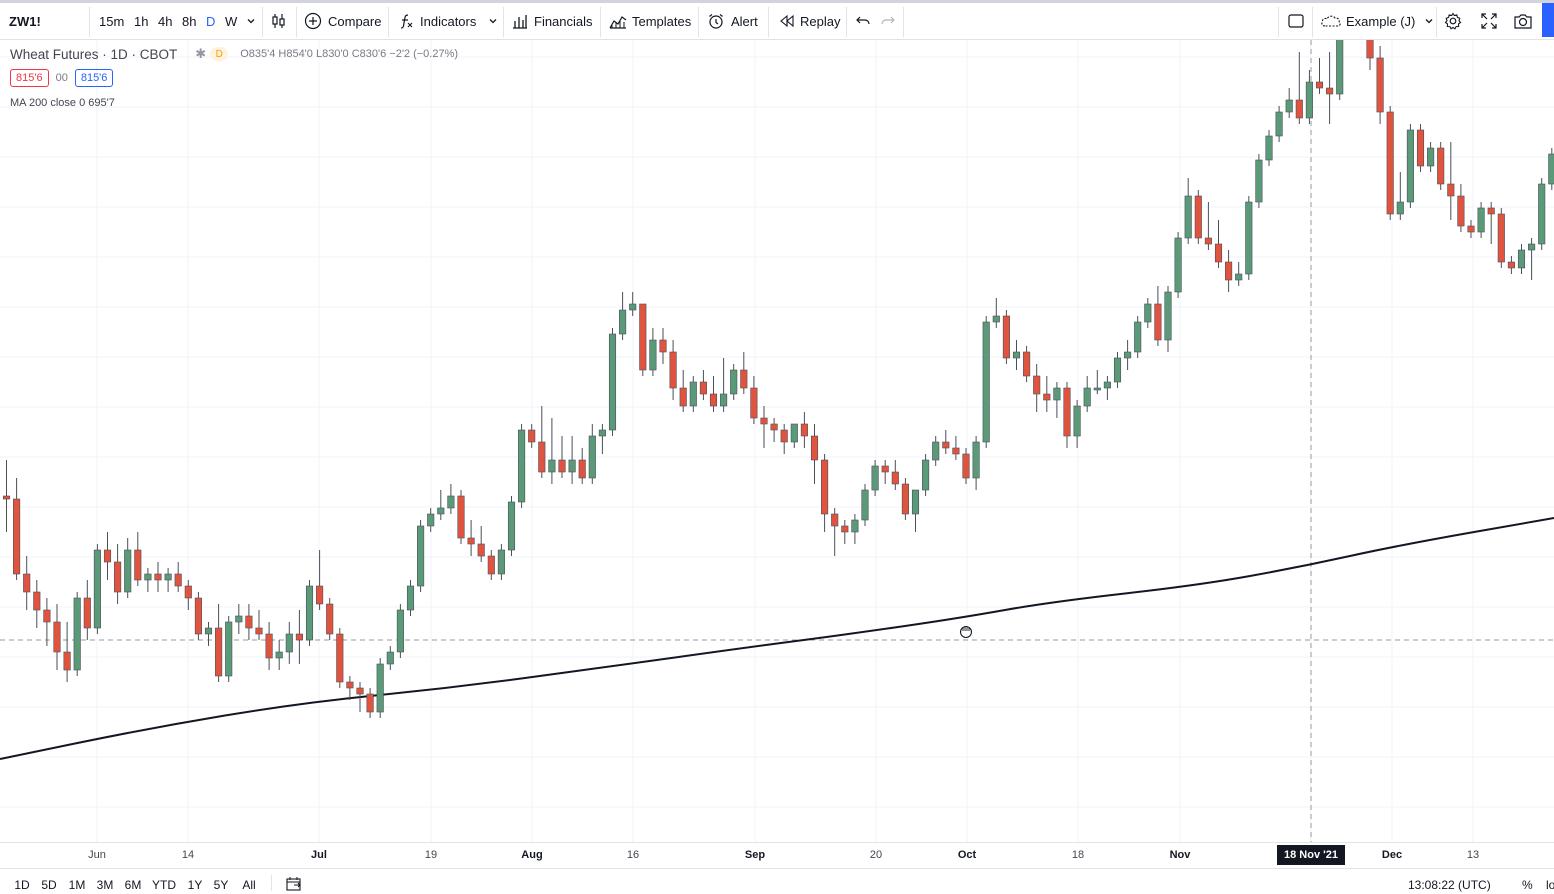  I want to click on financials-button: Financials, so click(552, 21).